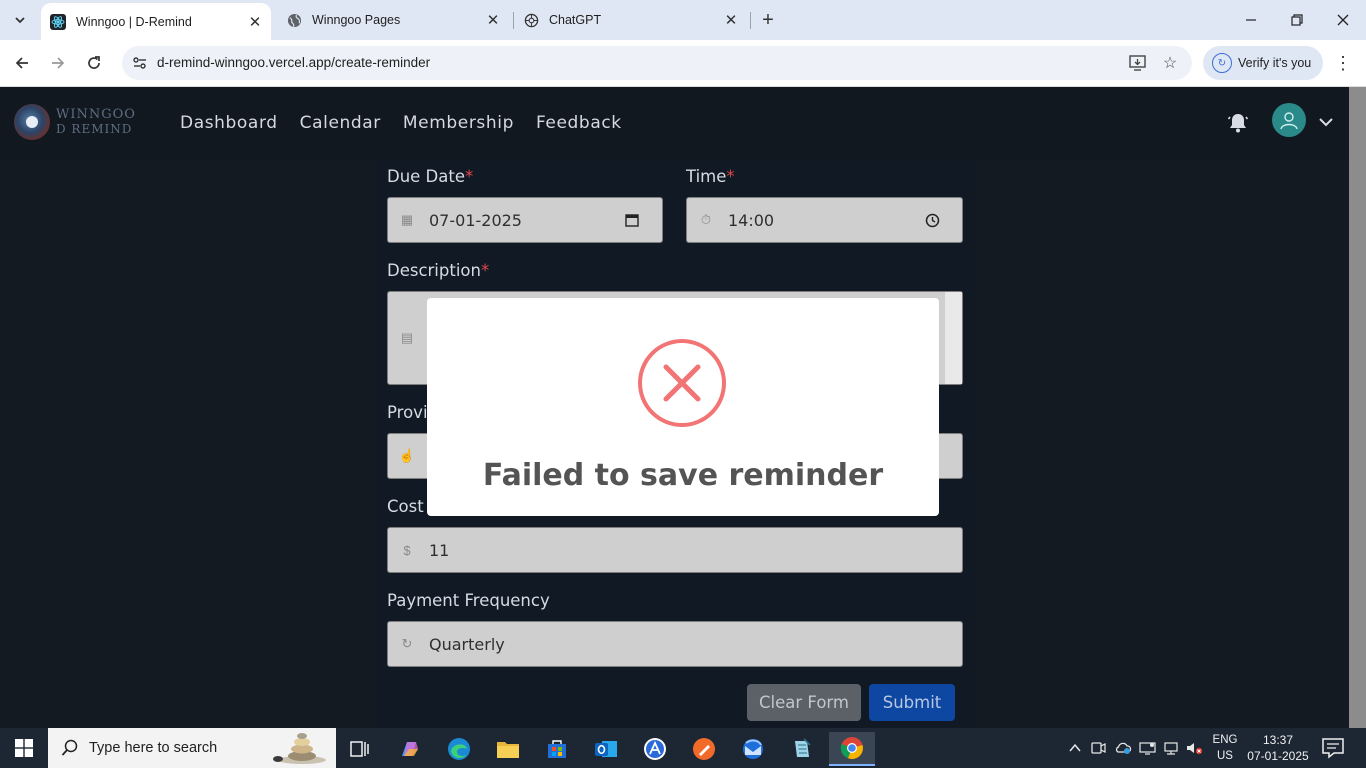 Image resolution: width=1366 pixels, height=768 pixels. I want to click on chrome-app, so click(852, 749).